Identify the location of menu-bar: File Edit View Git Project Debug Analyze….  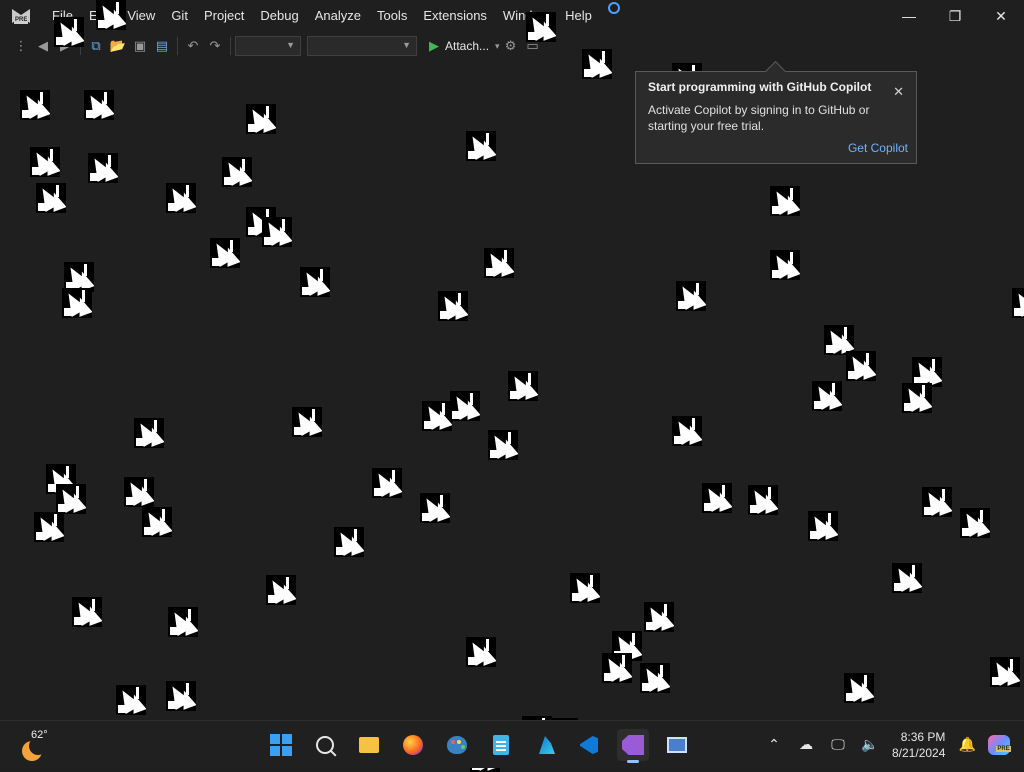
(322, 16).